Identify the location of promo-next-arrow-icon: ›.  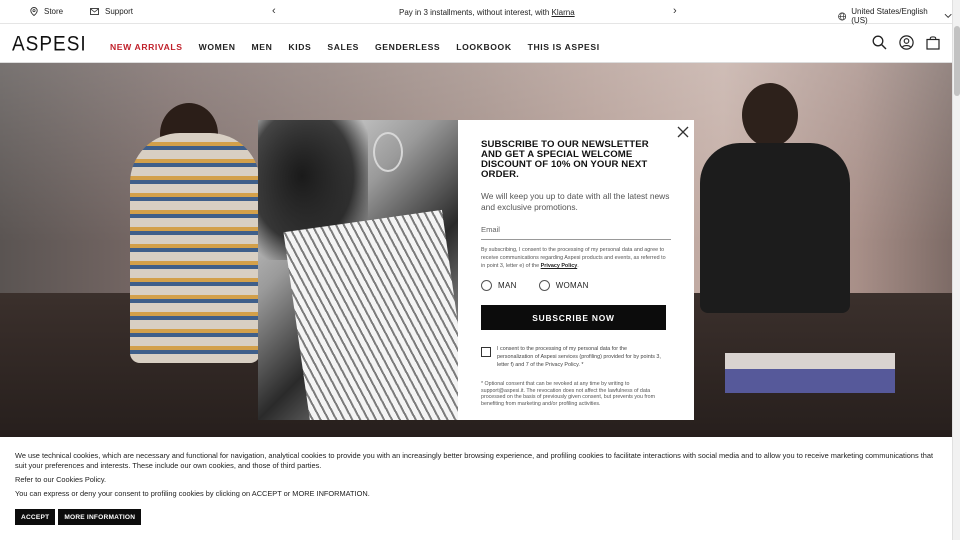
(675, 11).